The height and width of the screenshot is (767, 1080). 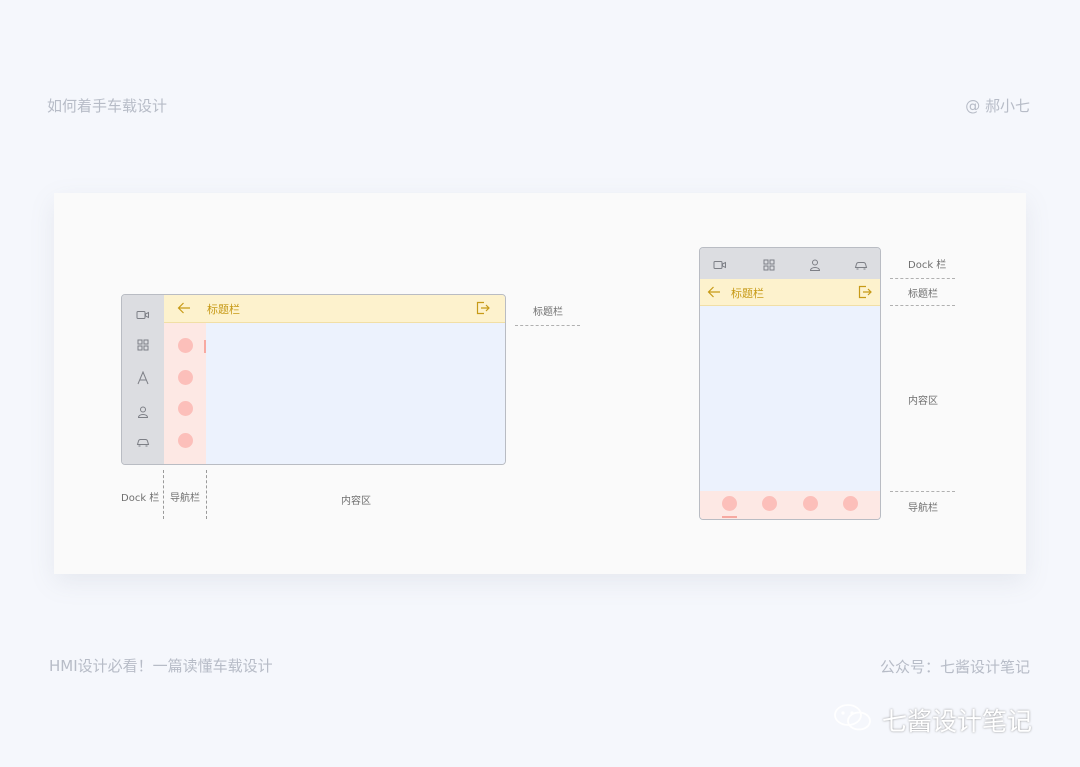 I want to click on portrait-title-text: 标题栏, so click(x=747, y=293).